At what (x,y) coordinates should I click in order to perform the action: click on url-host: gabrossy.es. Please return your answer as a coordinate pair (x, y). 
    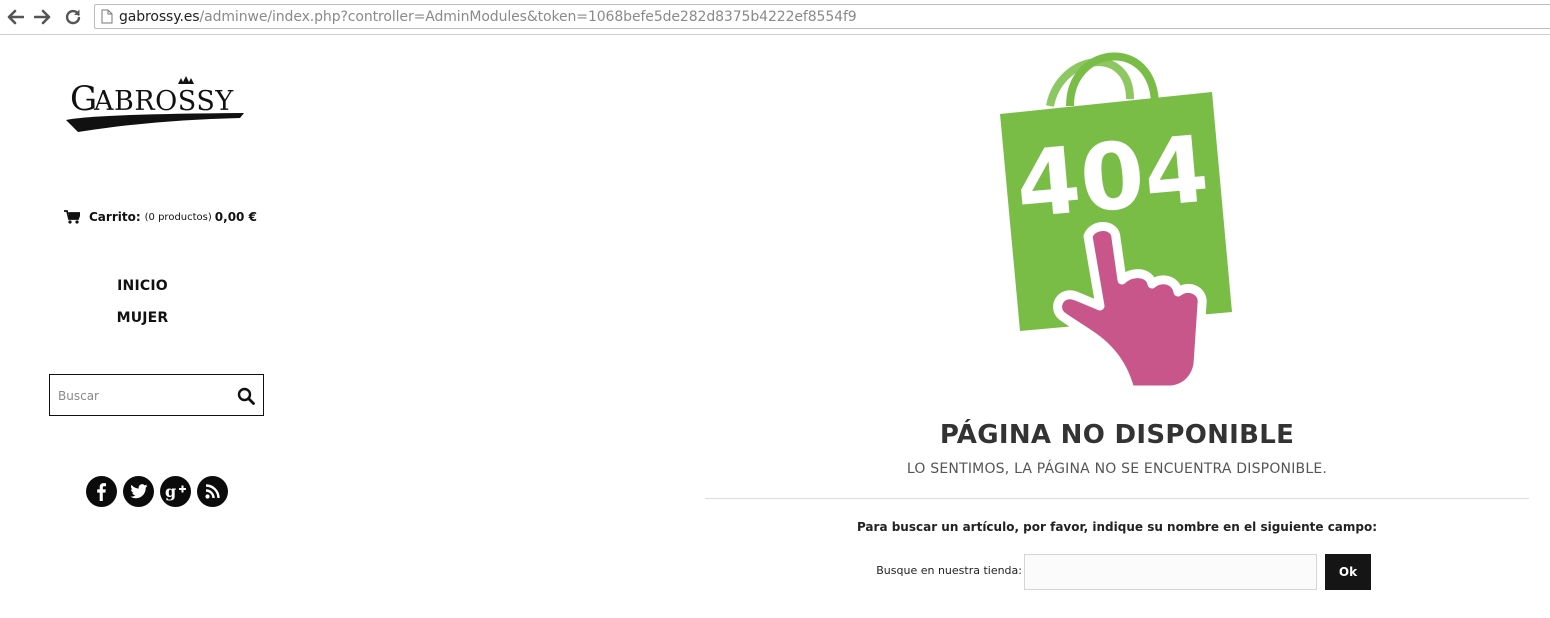
    Looking at the image, I should click on (159, 16).